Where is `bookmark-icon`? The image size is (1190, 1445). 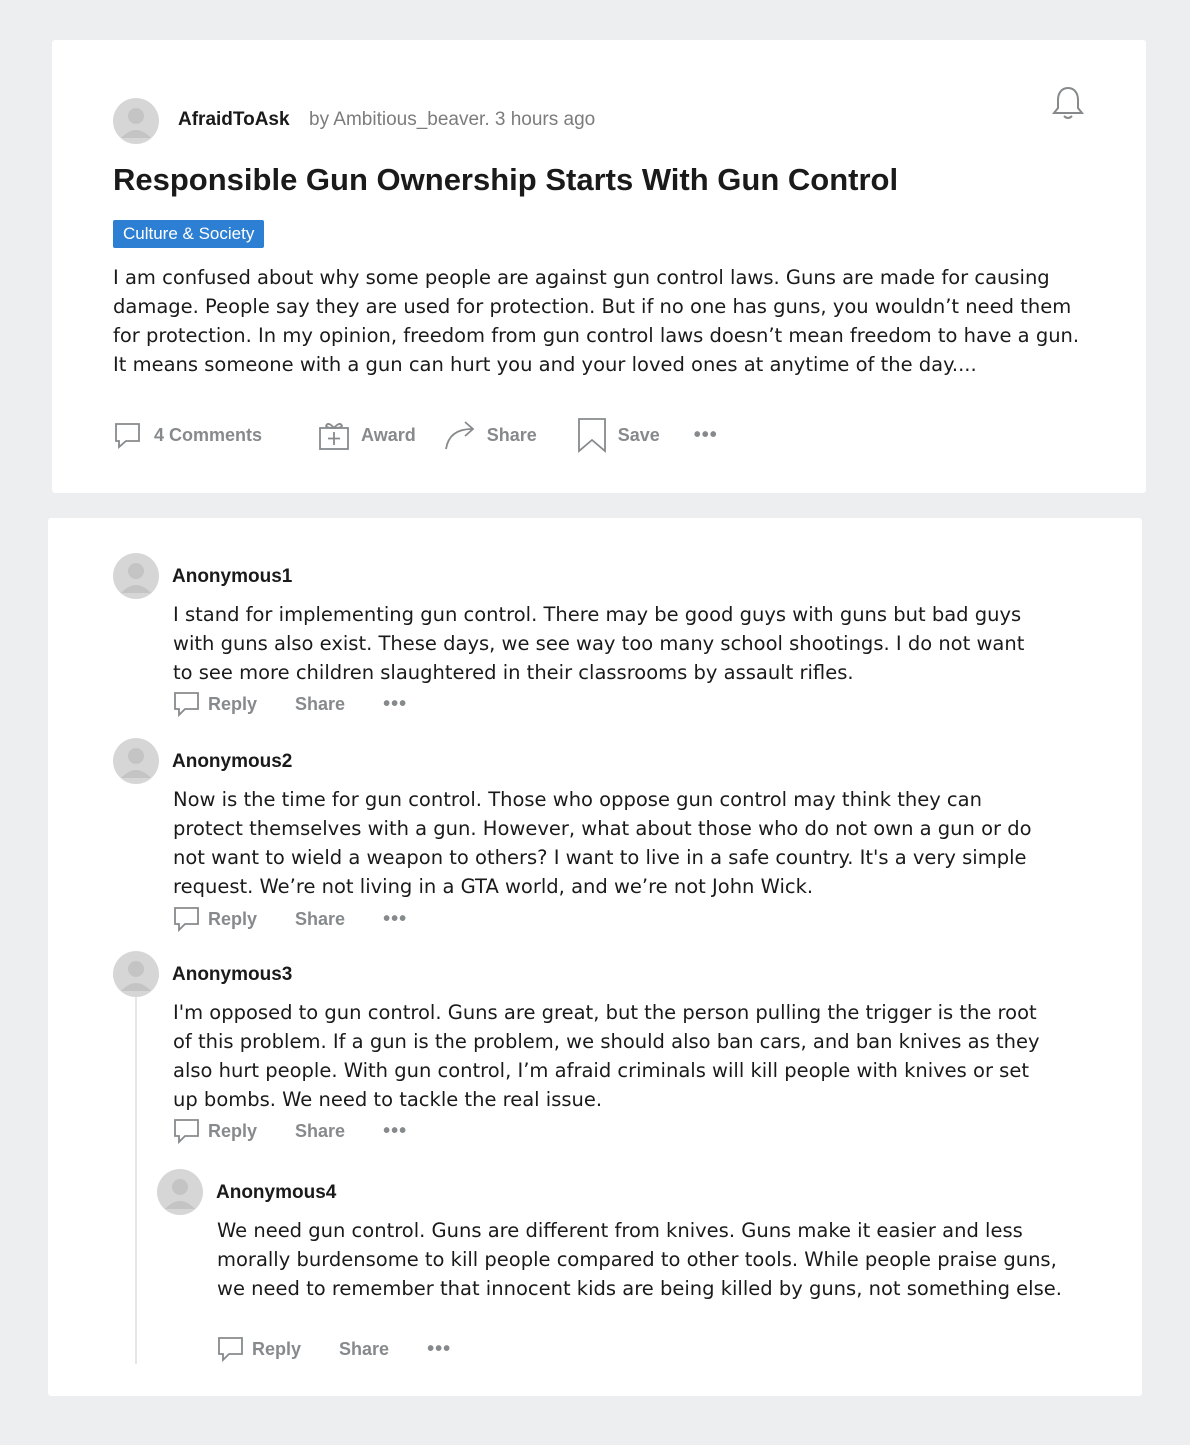 bookmark-icon is located at coordinates (592, 435).